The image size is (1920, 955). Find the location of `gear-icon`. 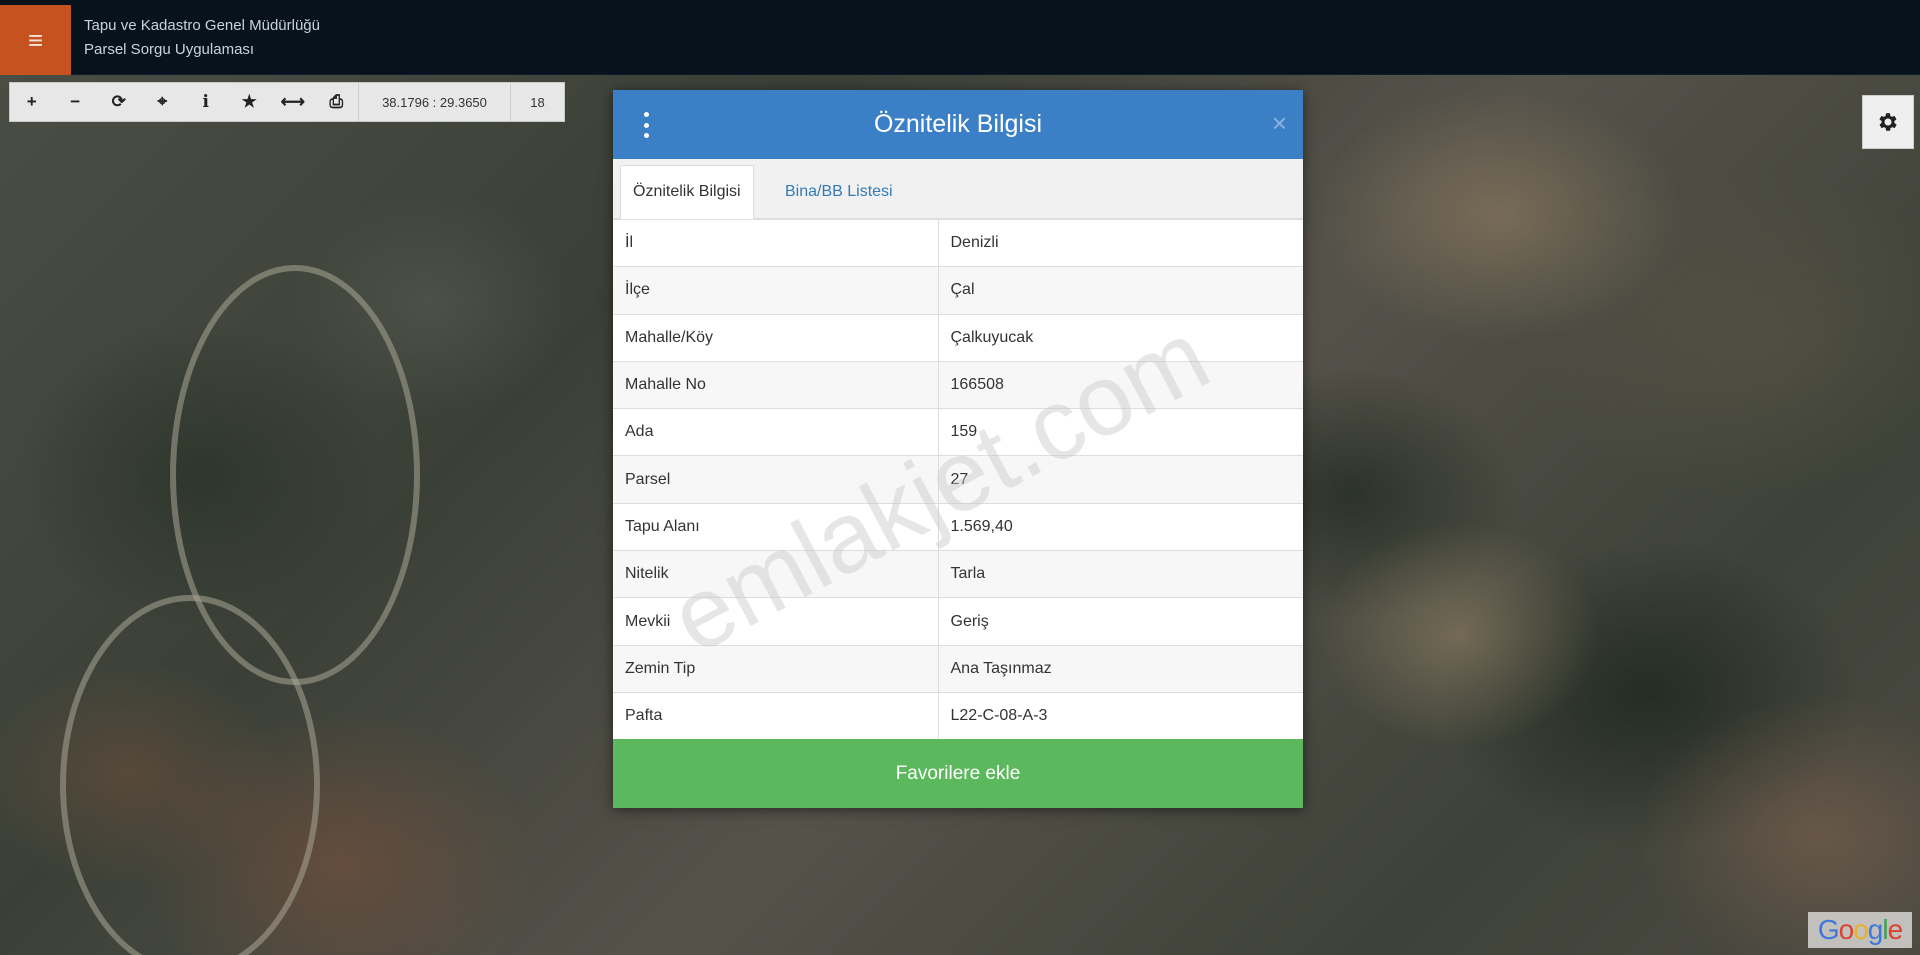

gear-icon is located at coordinates (1888, 122).